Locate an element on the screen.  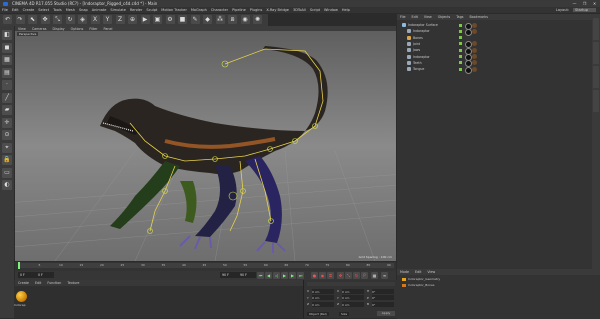
light-icon: ✺ is located at coordinates (257, 19).